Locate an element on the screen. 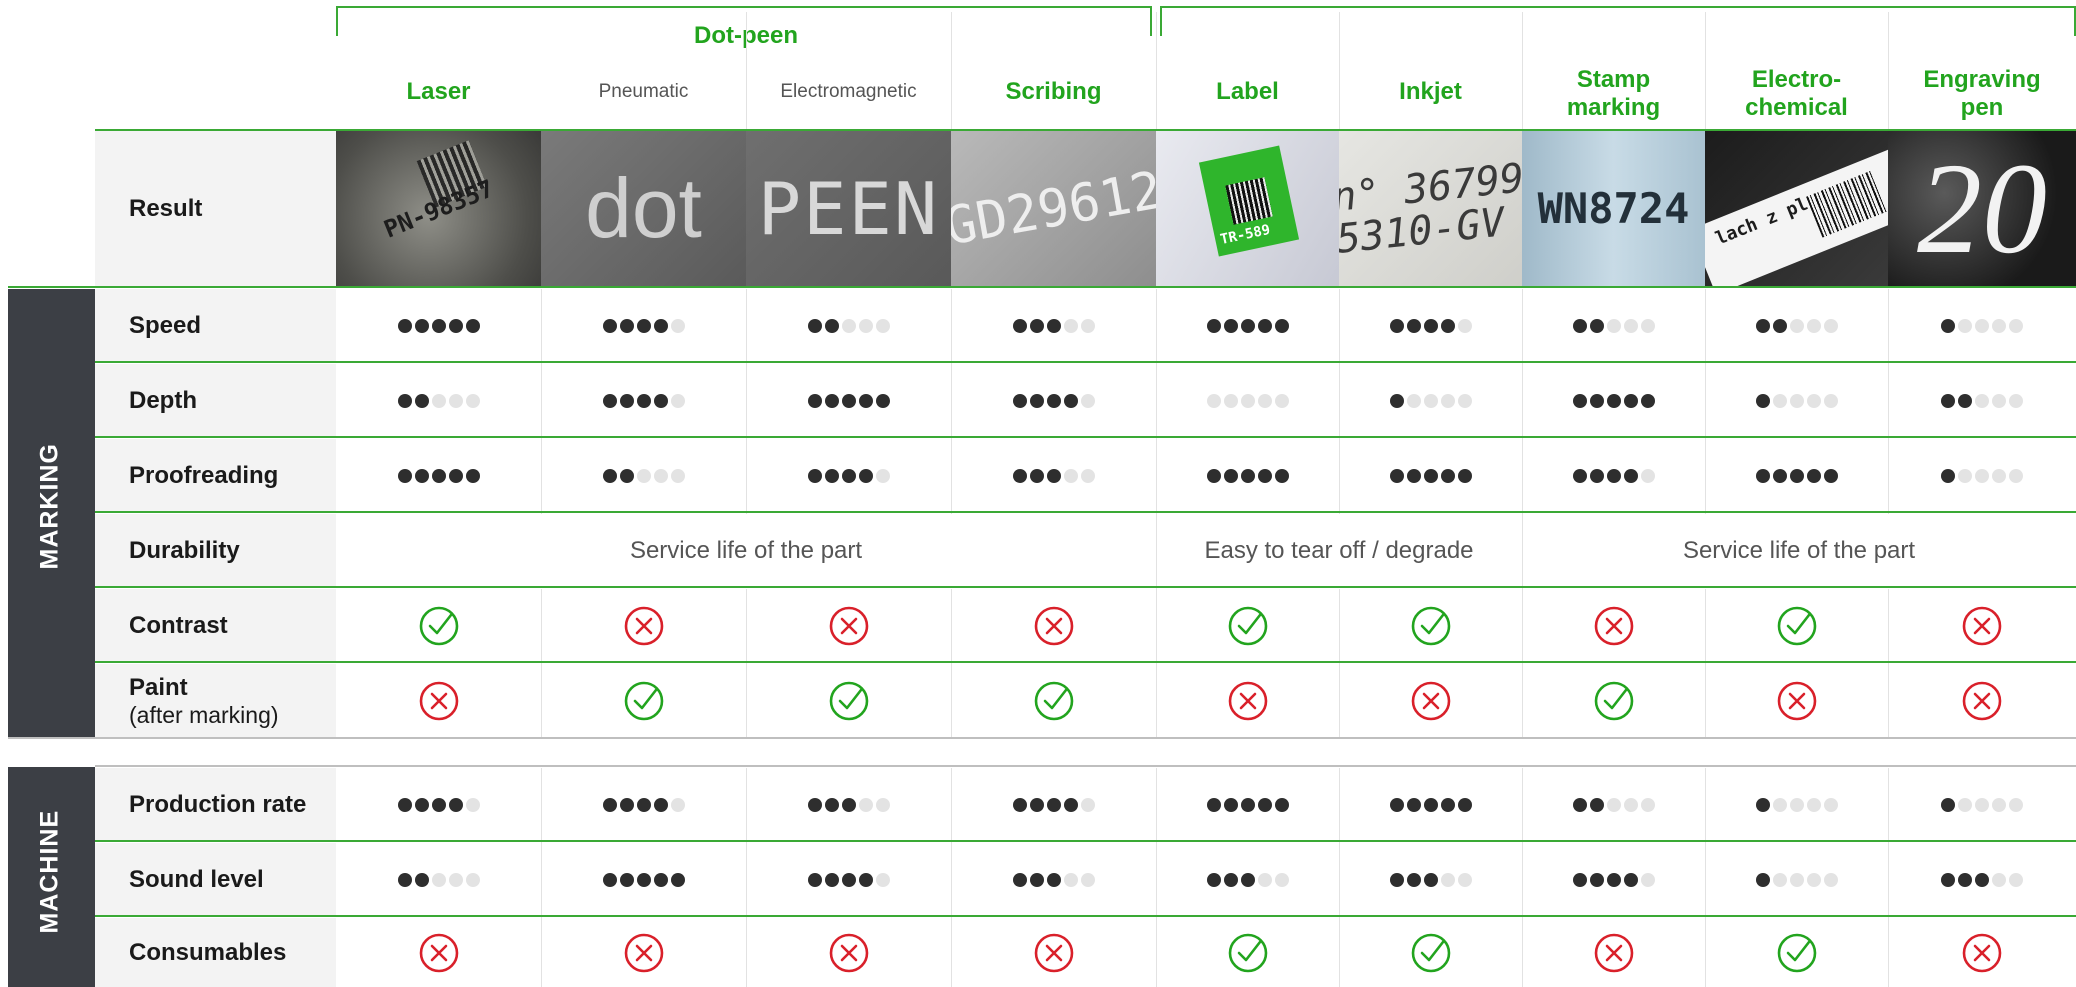 The height and width of the screenshot is (987, 2076). consumables-cell-electro-chemical is located at coordinates (1796, 952).